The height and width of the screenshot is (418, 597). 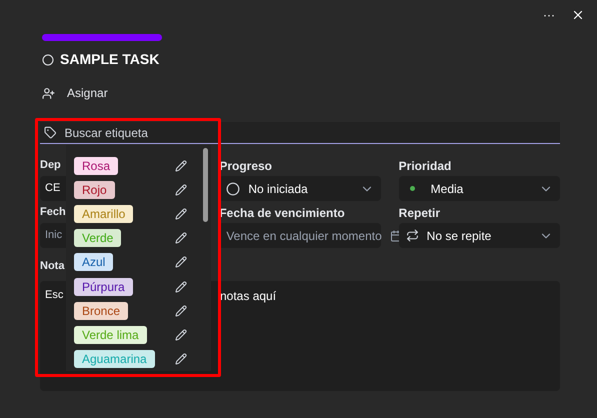 What do you see at coordinates (52, 188) in the screenshot?
I see `field-value: CE` at bounding box center [52, 188].